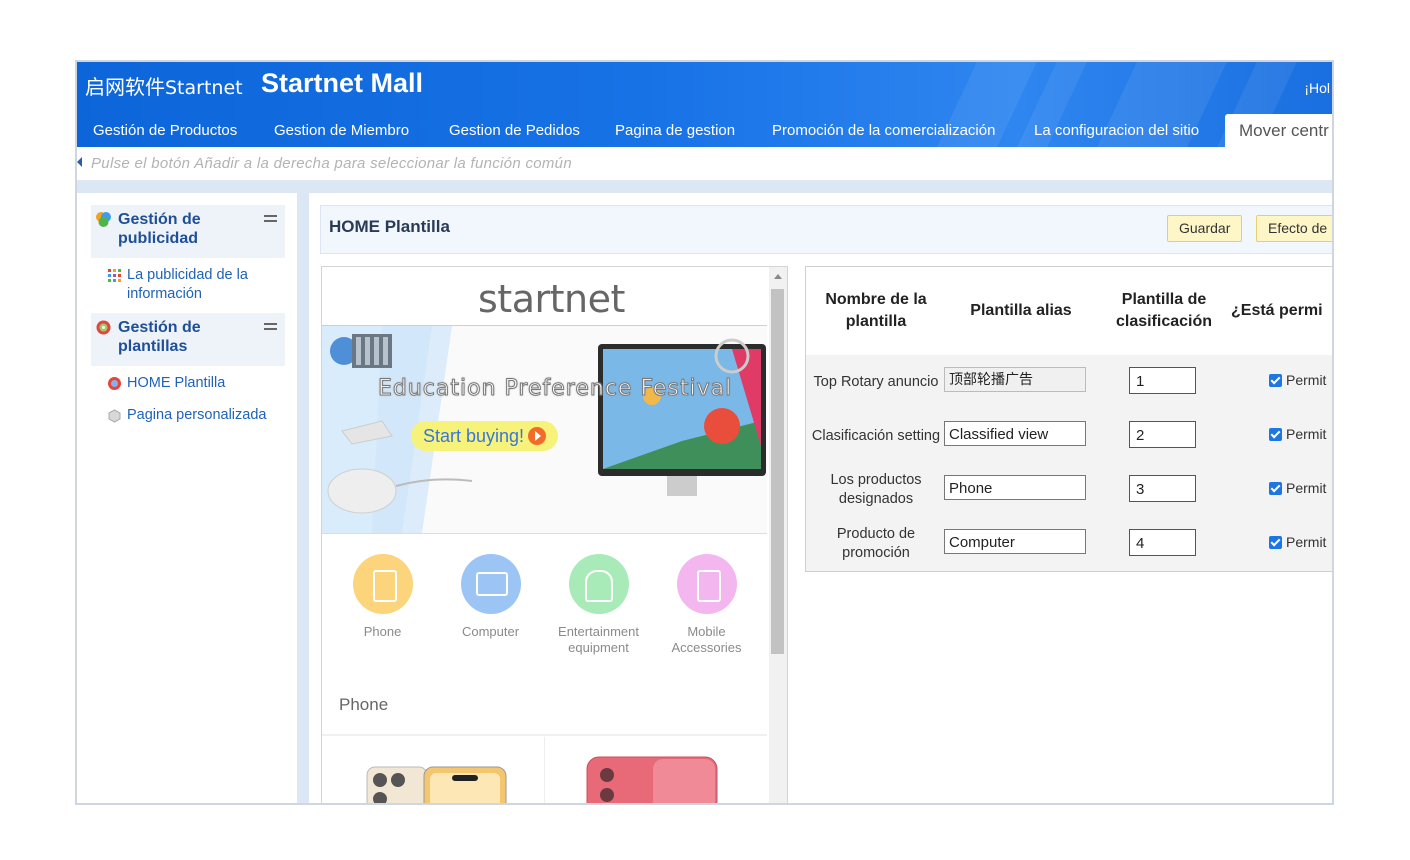 This screenshot has height=860, width=1410. Describe the element at coordinates (1277, 310) in the screenshot. I see `column-header-permit: ¿Está permi` at that location.